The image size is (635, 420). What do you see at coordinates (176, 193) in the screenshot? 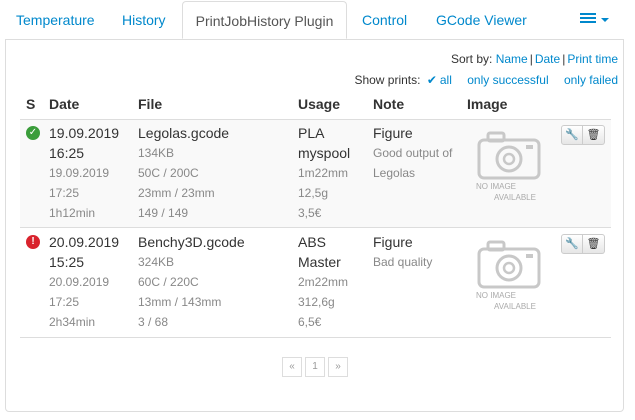
I see `dimensions: 23mm / 23mm` at bounding box center [176, 193].